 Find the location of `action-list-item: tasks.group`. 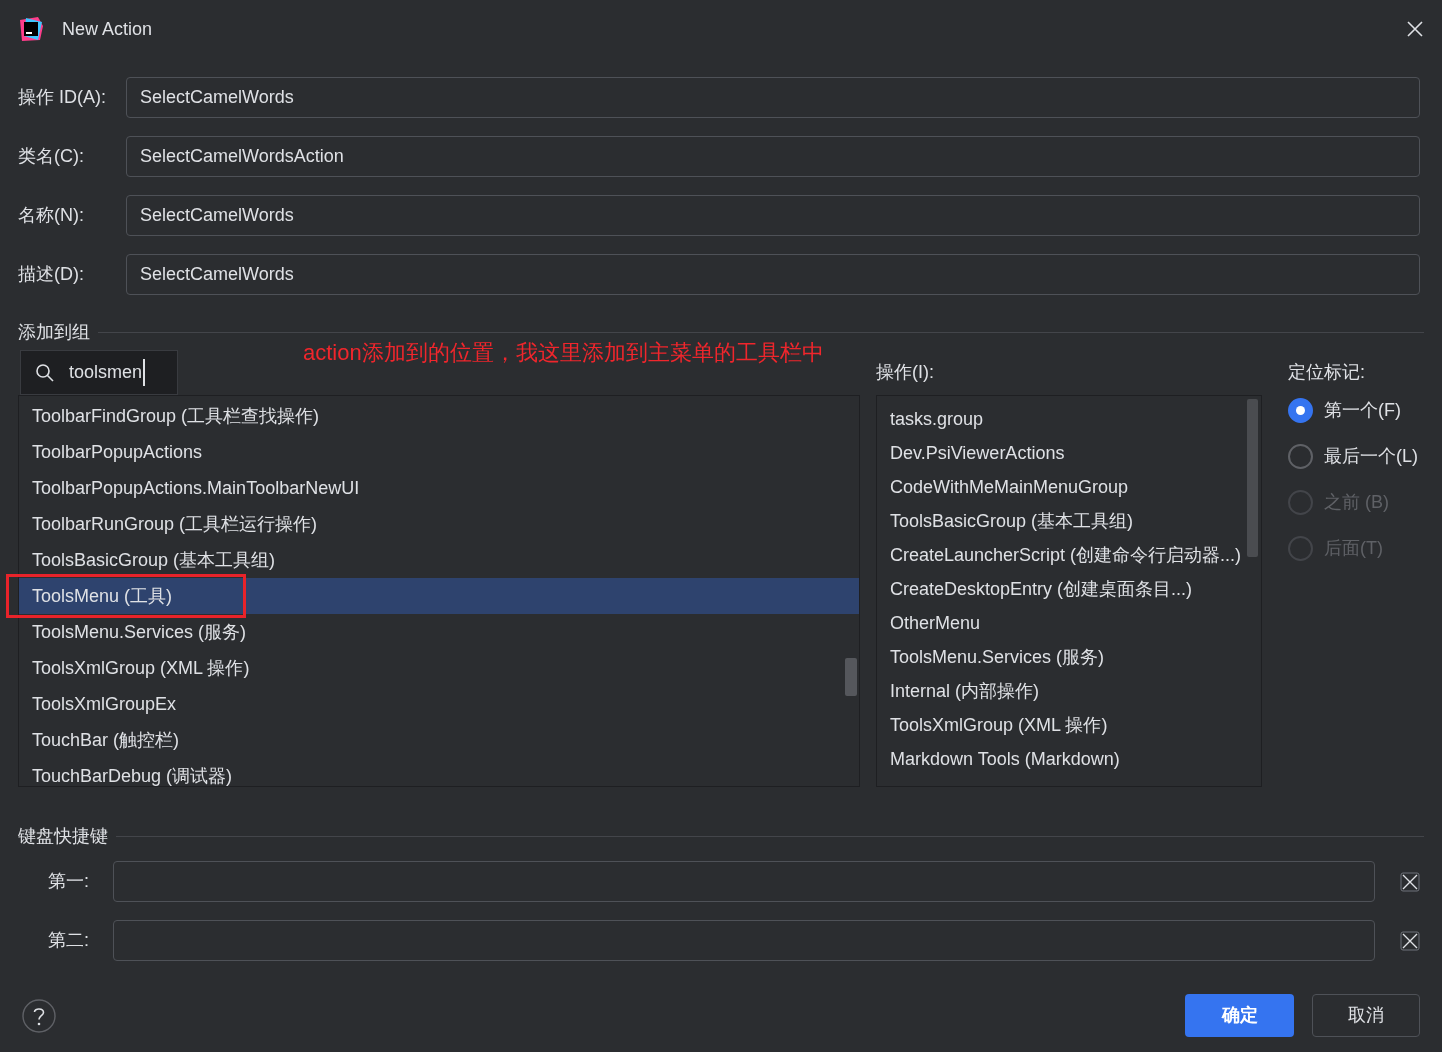

action-list-item: tasks.group is located at coordinates (1069, 419).